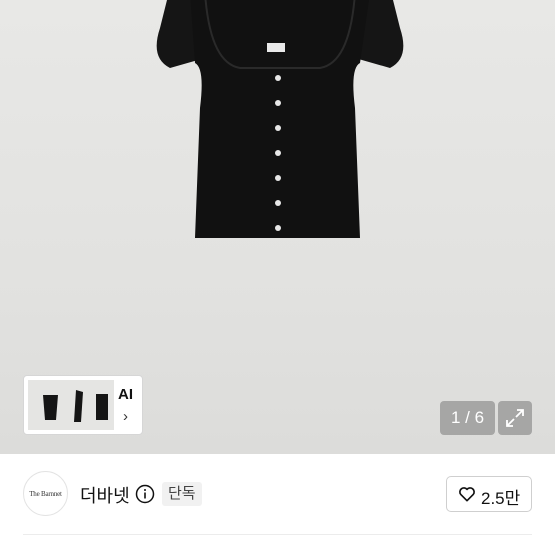 The width and height of the screenshot is (555, 555). I want to click on exclusive-badge: 단독, so click(182, 494).